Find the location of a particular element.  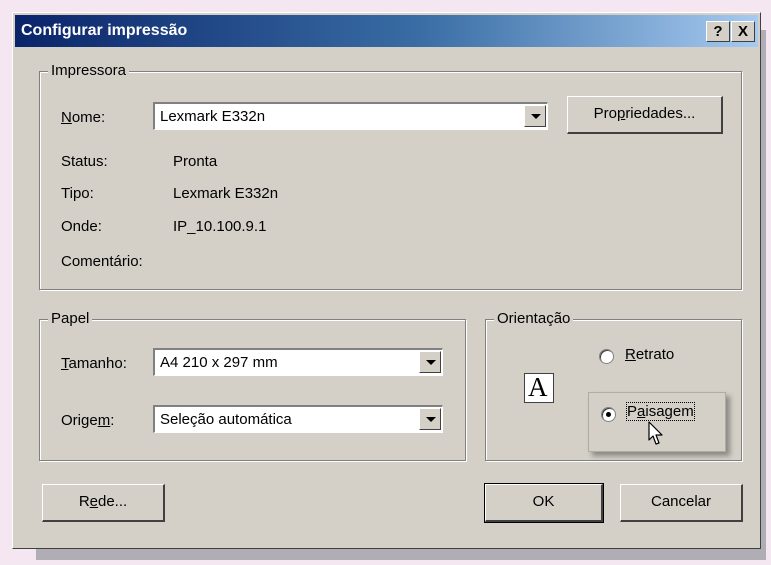

paper-size-label: Tamanho: is located at coordinates (94, 363).